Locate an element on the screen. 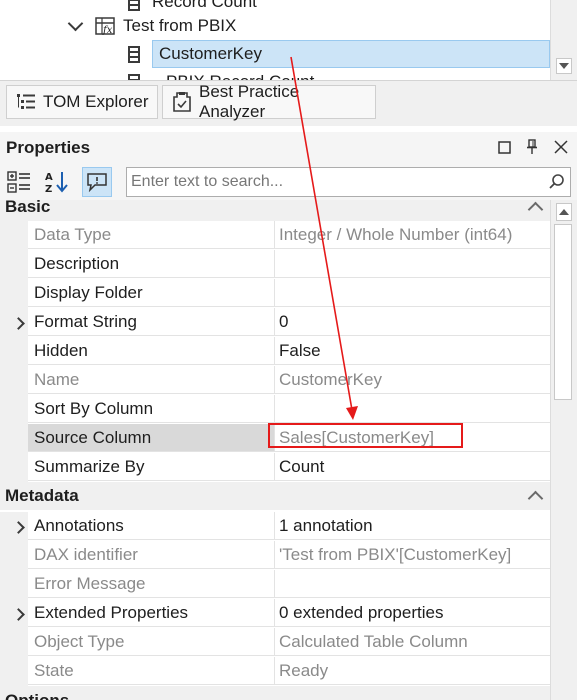  tree-item-label: Test from PBIX is located at coordinates (180, 25).